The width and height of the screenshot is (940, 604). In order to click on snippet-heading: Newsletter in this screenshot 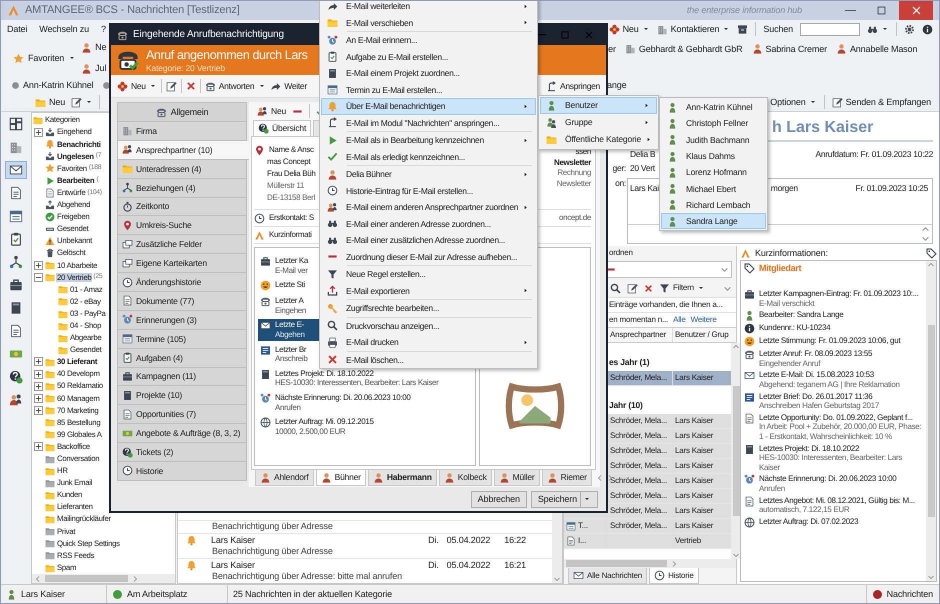, I will do `click(572, 163)`.